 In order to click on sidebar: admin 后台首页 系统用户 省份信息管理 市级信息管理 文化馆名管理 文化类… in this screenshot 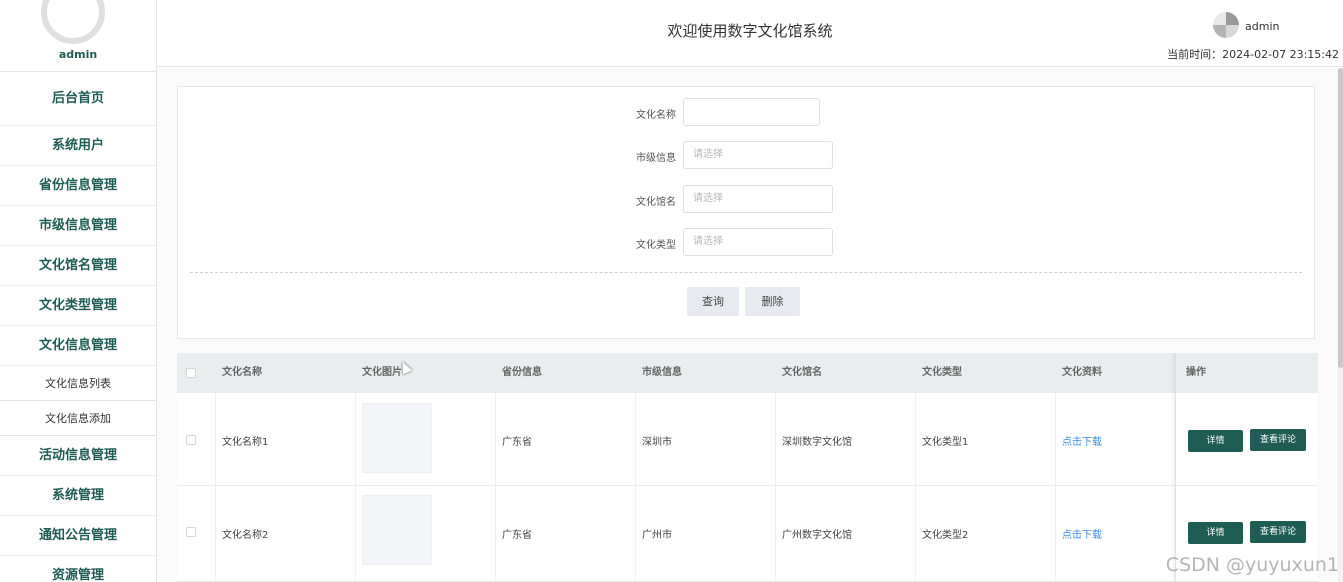, I will do `click(78, 291)`.